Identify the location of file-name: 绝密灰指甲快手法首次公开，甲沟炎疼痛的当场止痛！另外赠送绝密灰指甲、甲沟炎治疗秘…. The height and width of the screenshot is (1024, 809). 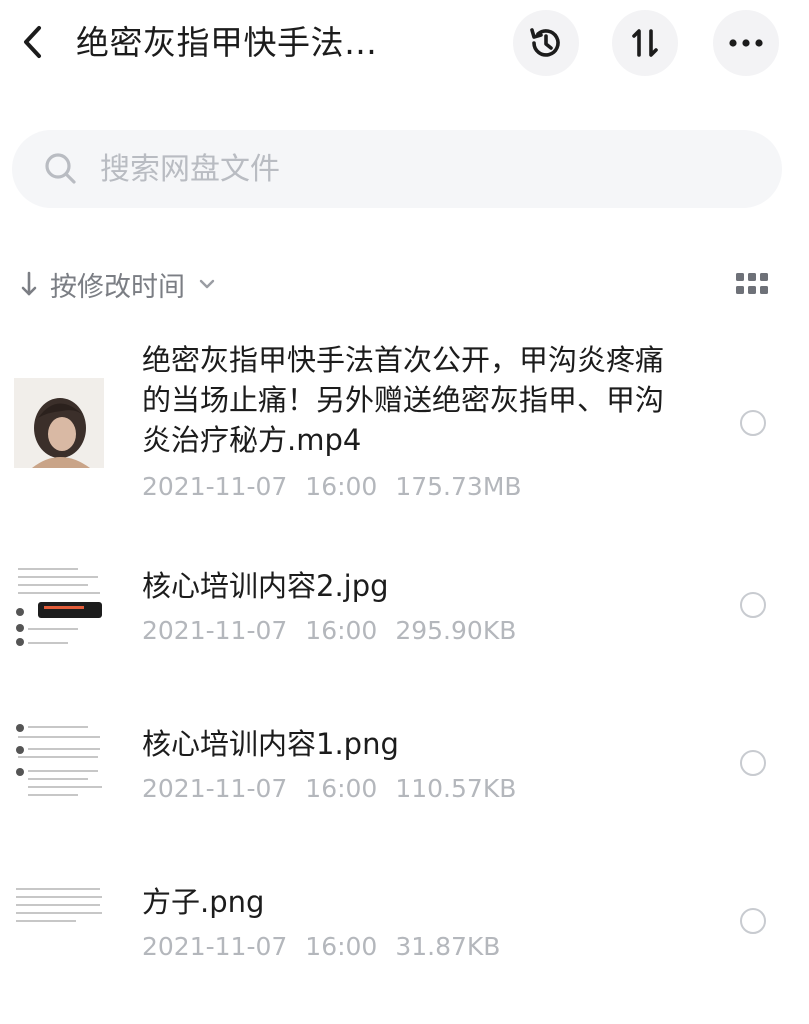
(403, 400).